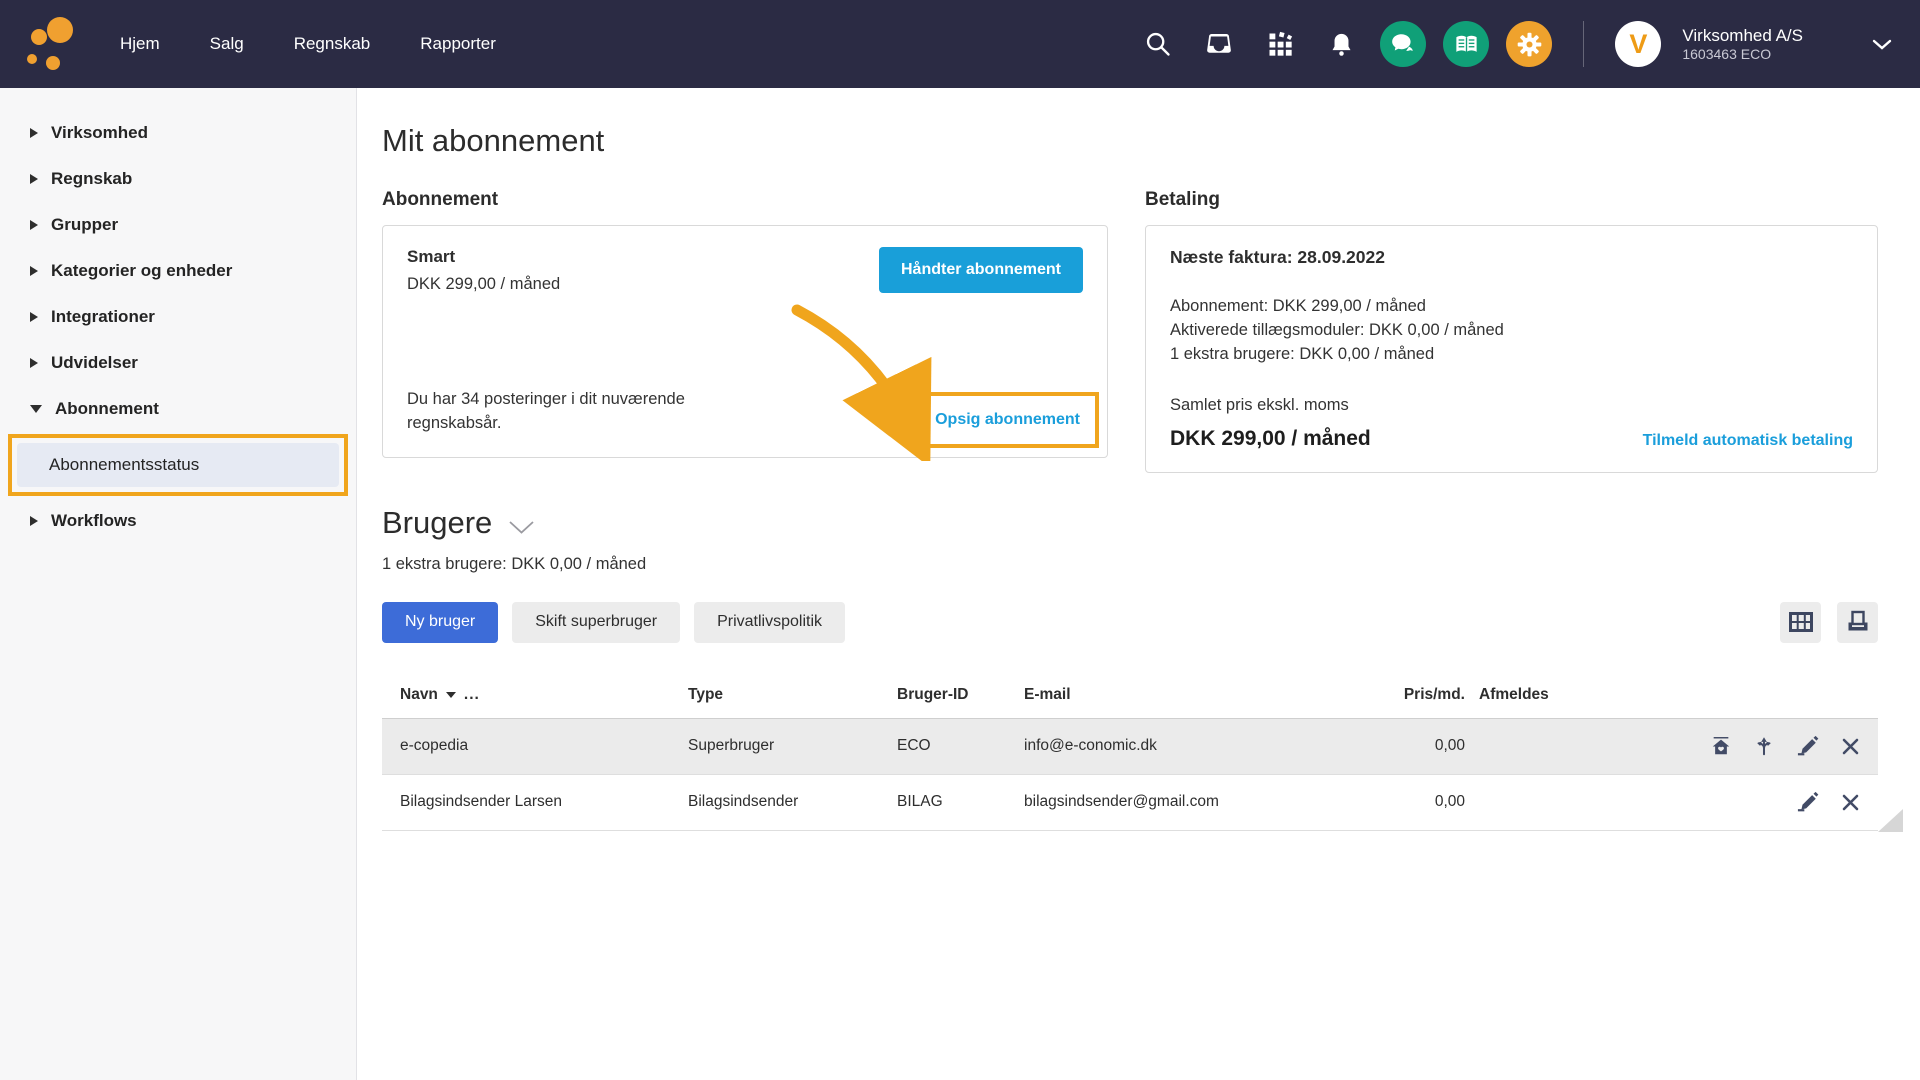  I want to click on menu-hjem: Hjem, so click(140, 44).